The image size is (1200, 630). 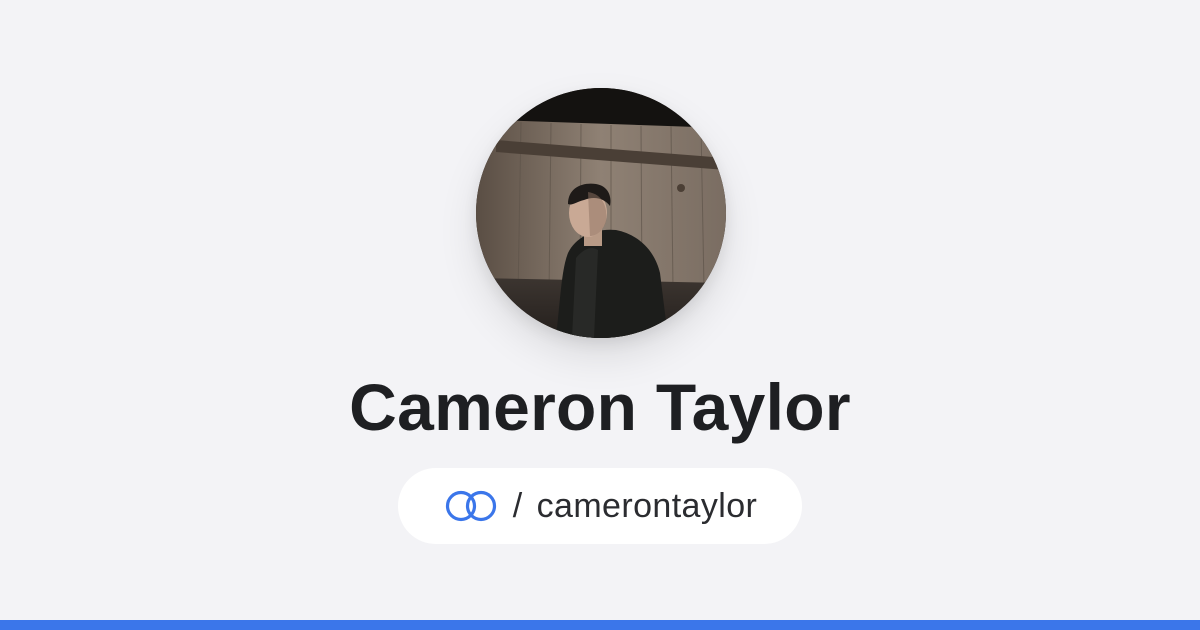 I want to click on avatar, so click(x=601, y=213).